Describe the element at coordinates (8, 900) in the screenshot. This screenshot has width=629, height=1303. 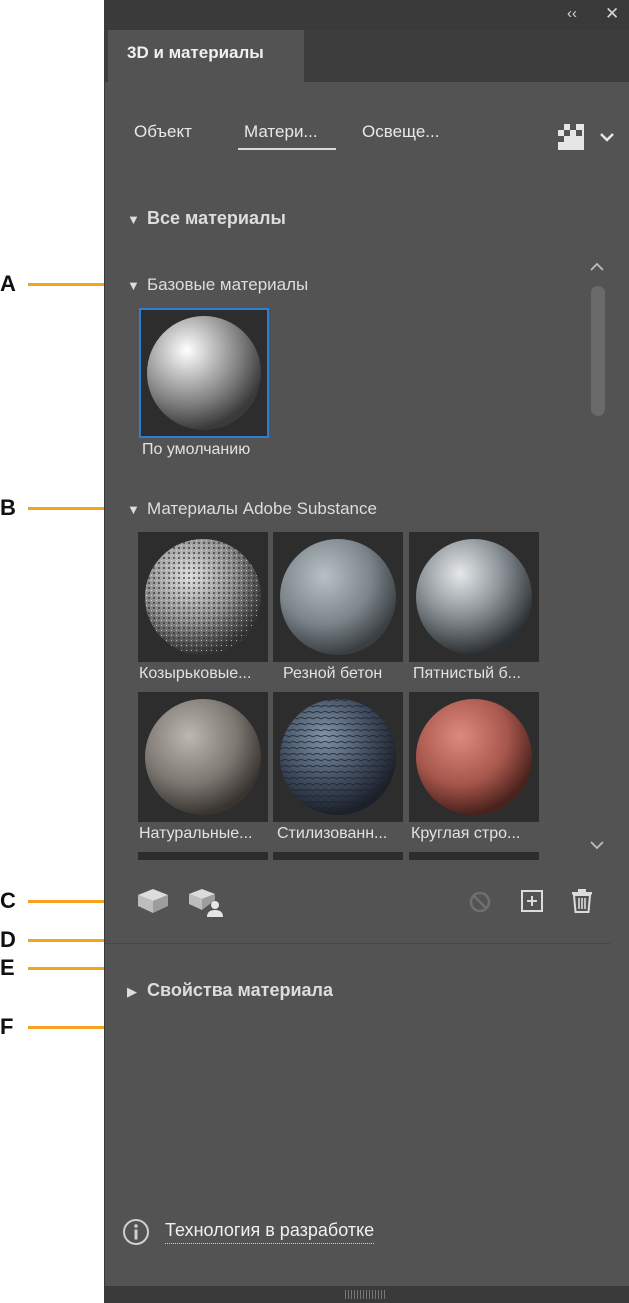
I see `callout-c: C` at that location.